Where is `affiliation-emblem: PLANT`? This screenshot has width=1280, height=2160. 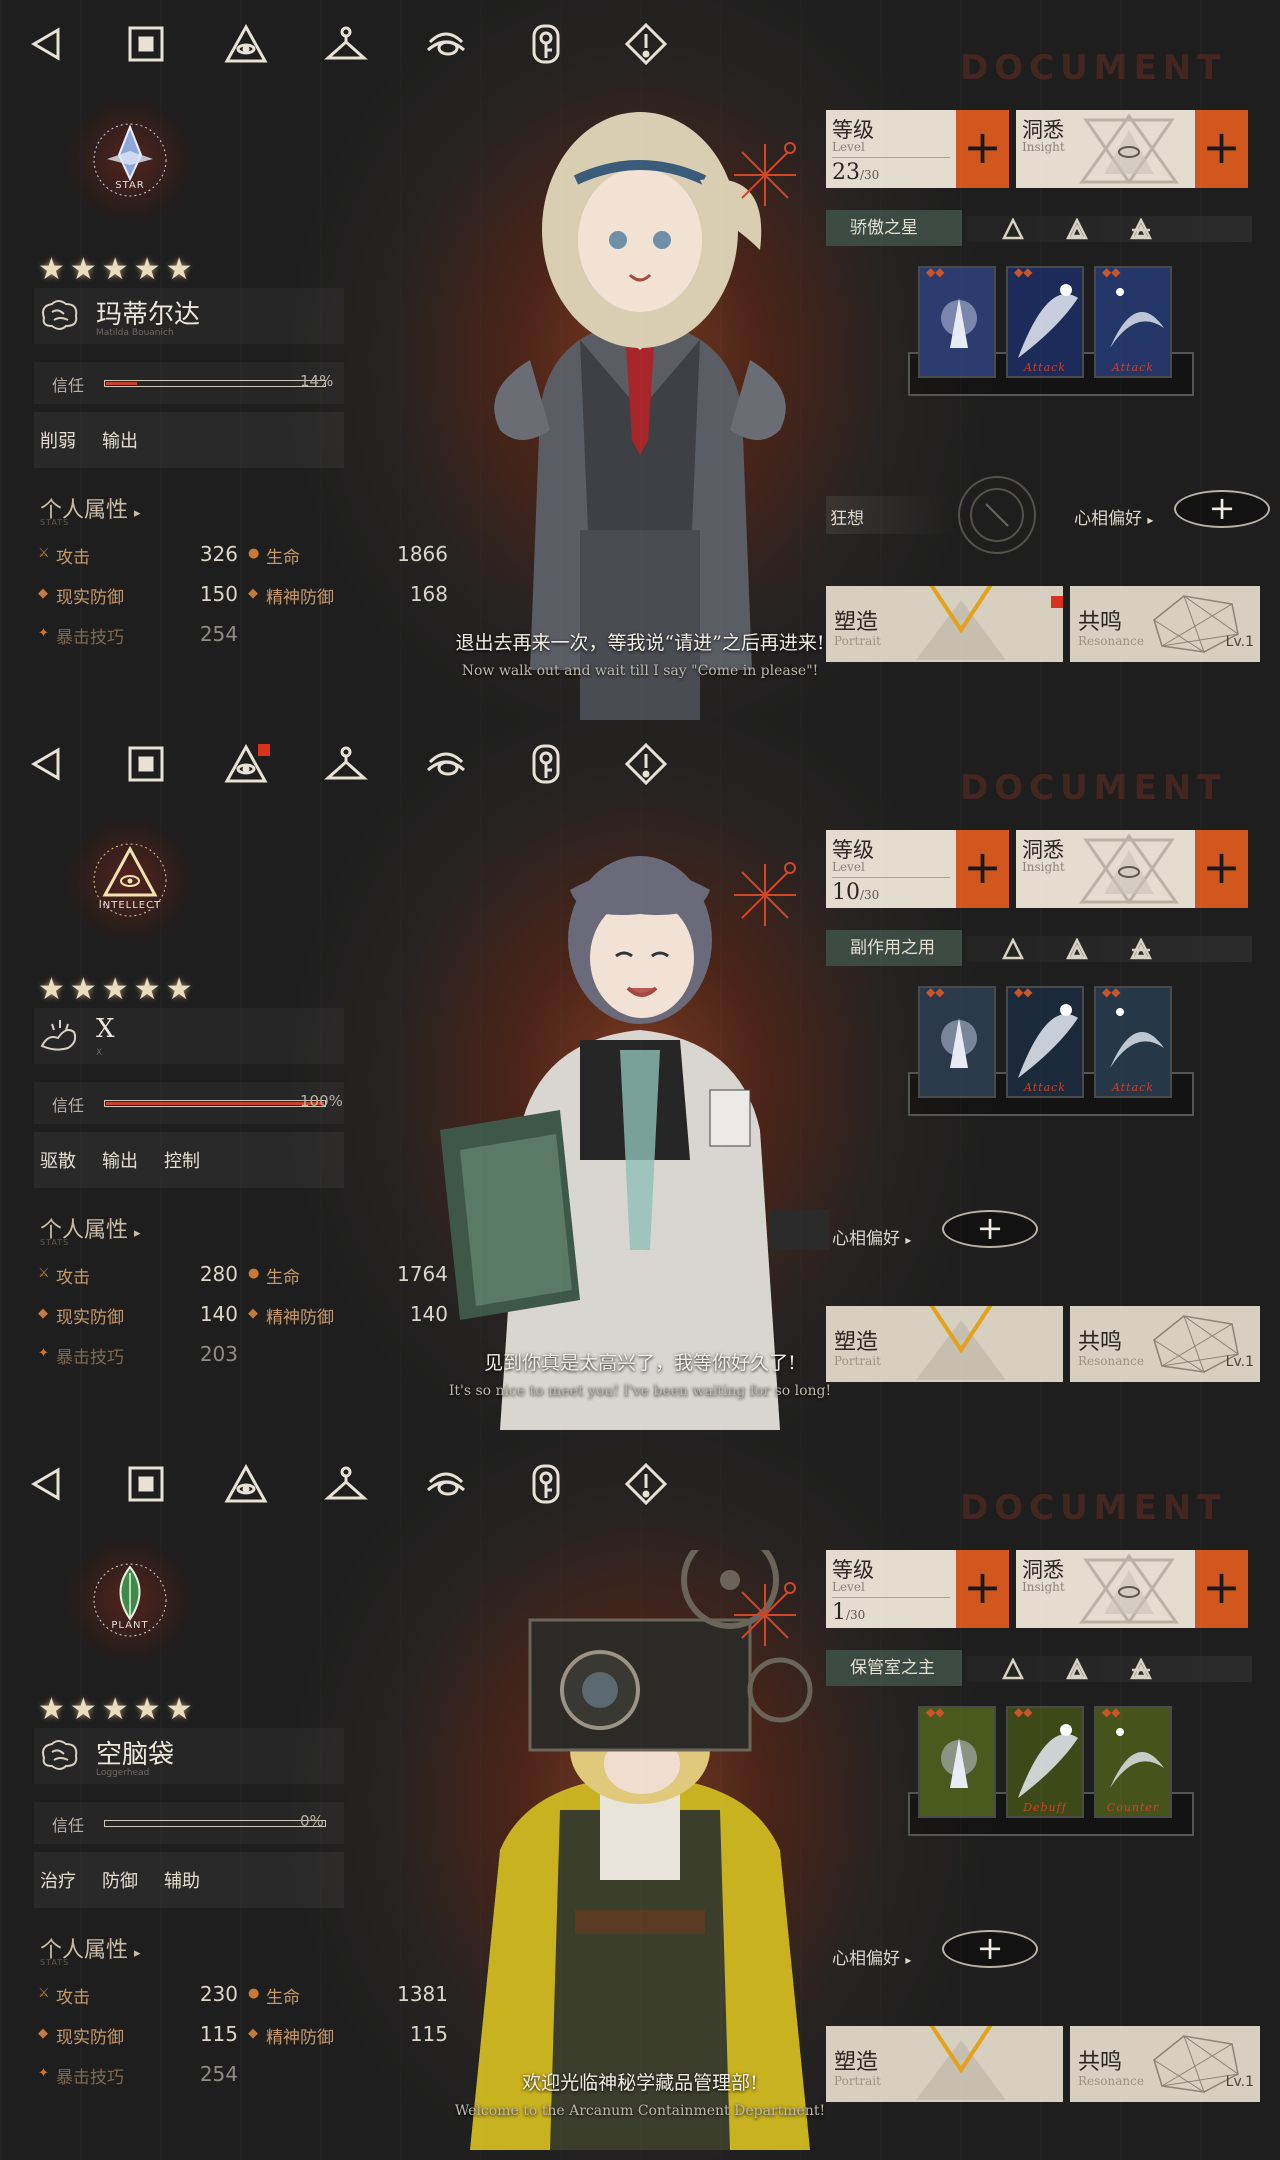
affiliation-emblem: PLANT is located at coordinates (130, 1600).